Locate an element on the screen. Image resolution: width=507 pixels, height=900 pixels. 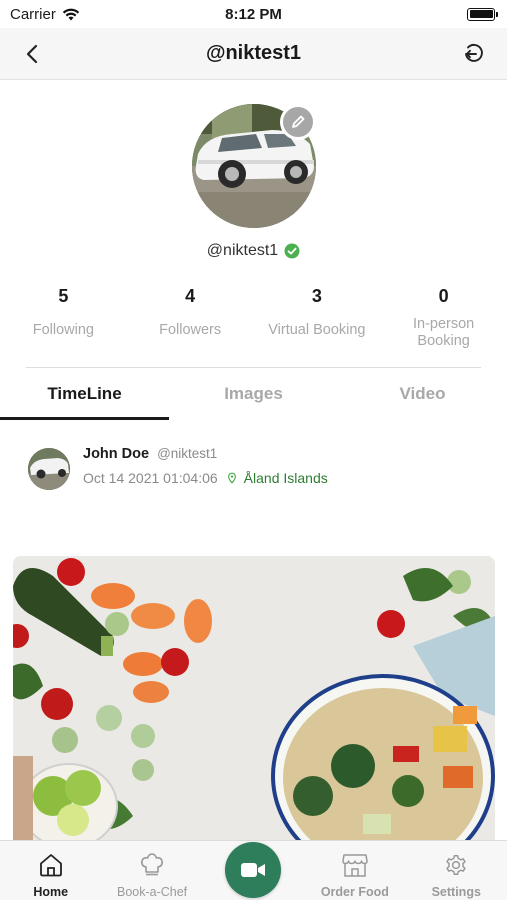
post-author-line: John Doe @niktest1 is located at coordinates (205, 454).